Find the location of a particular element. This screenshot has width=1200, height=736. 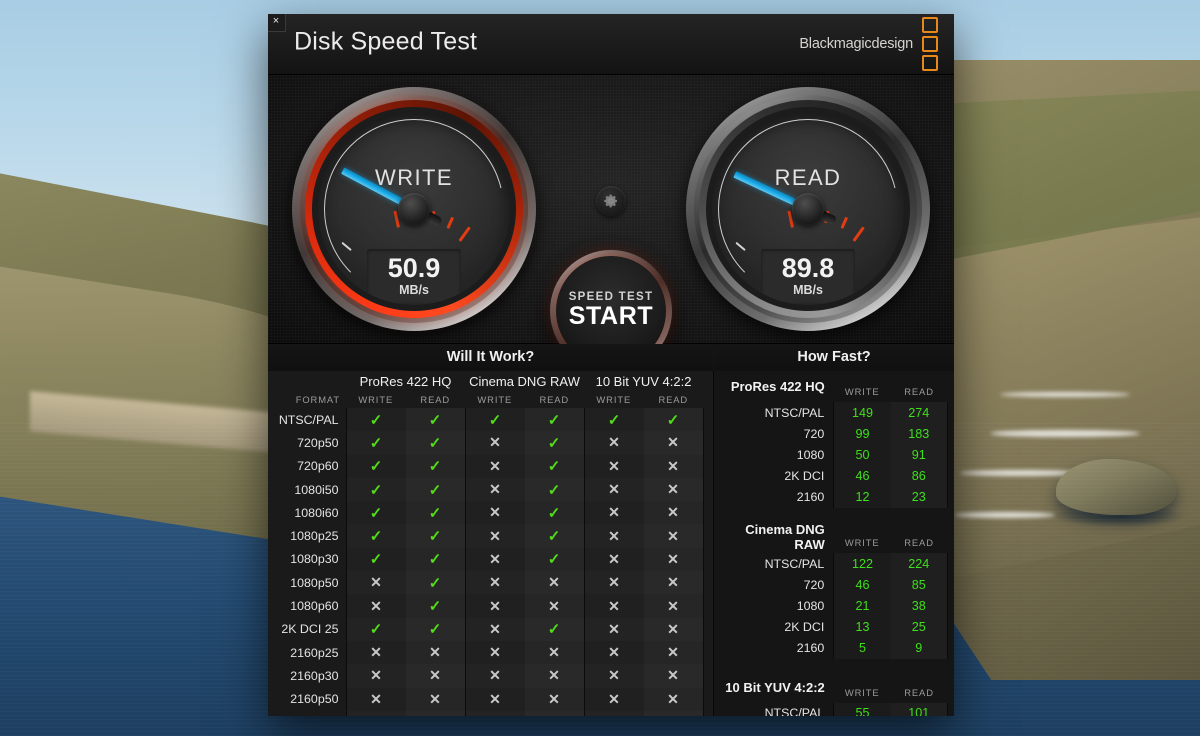

group-header-prores: ProRes 422 HQ is located at coordinates (405, 381).